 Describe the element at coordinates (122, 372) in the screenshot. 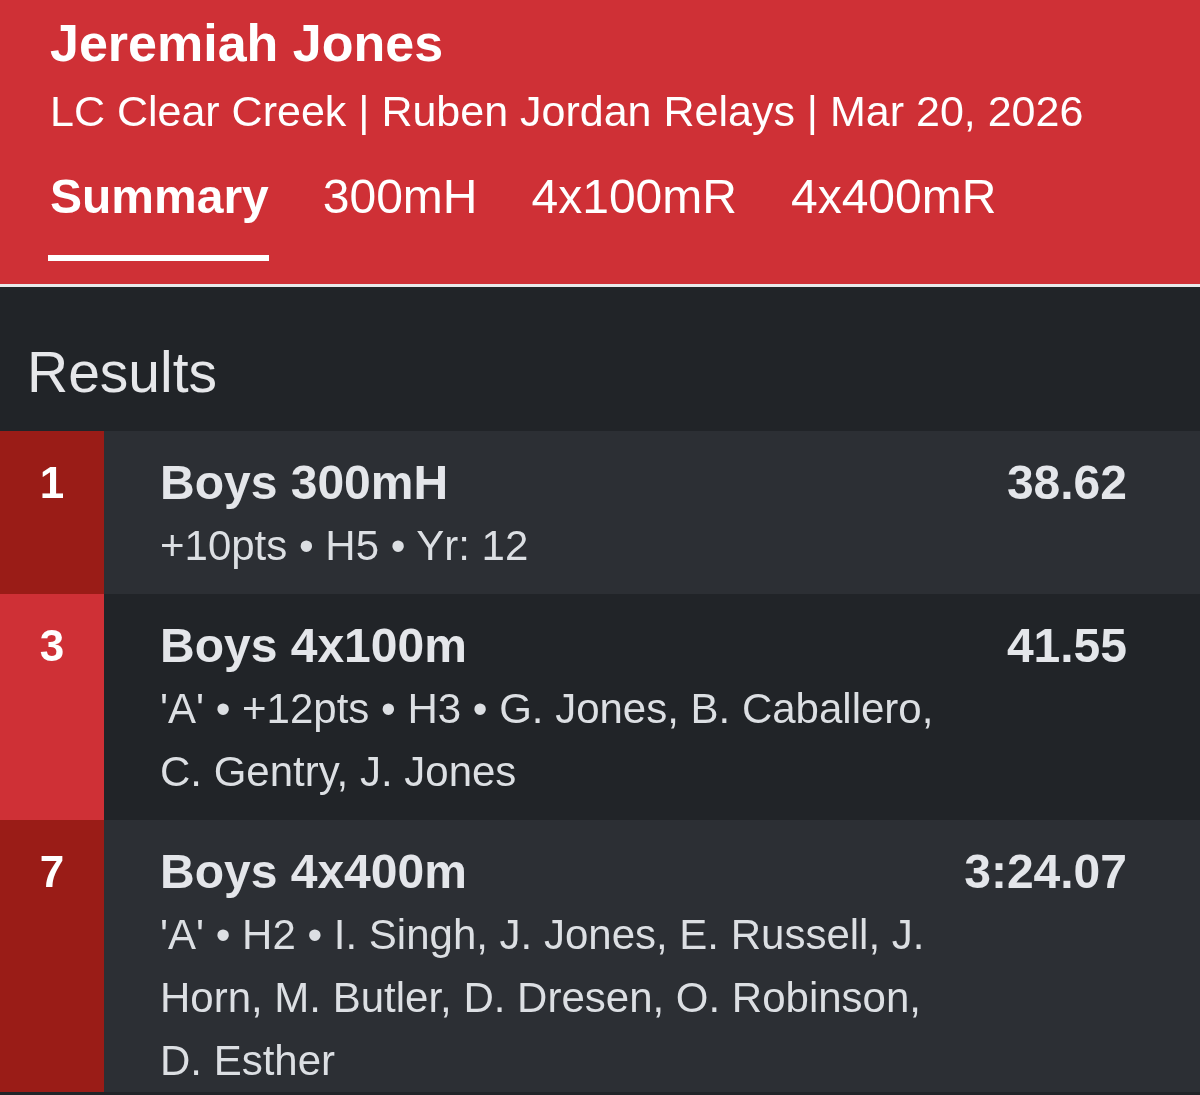

I see `section-heading: Results` at that location.